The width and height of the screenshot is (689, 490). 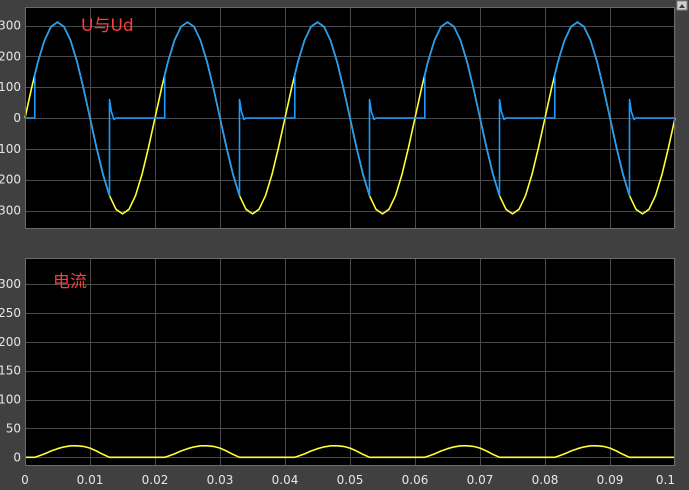 I want to click on x-tick-label: 0.08, so click(x=545, y=480).